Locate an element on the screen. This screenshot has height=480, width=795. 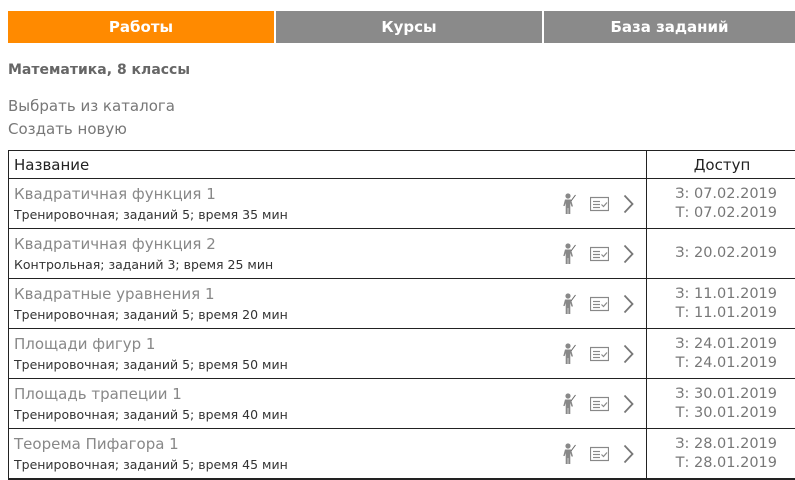
tab-courses: Курсы is located at coordinates (408, 27).